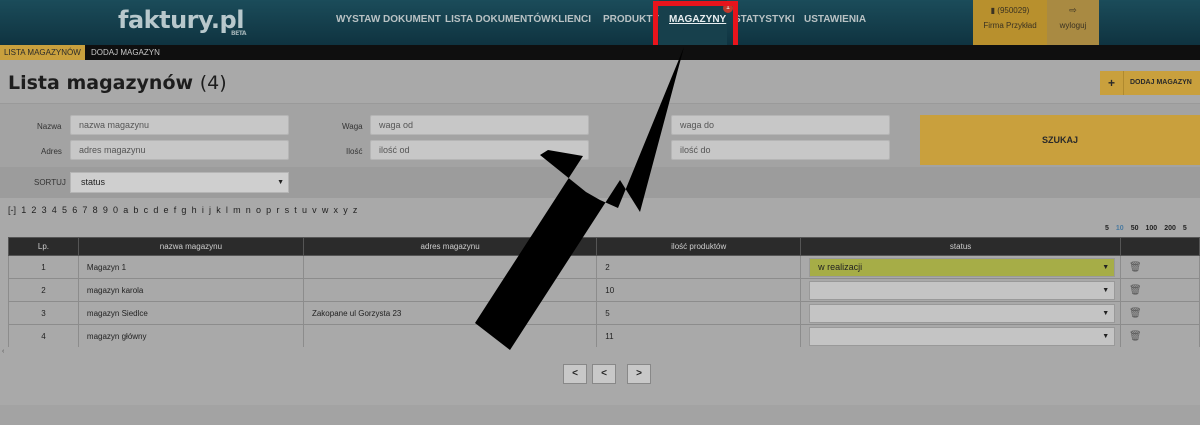  I want to click on page-size-option: 10, so click(1120, 228).